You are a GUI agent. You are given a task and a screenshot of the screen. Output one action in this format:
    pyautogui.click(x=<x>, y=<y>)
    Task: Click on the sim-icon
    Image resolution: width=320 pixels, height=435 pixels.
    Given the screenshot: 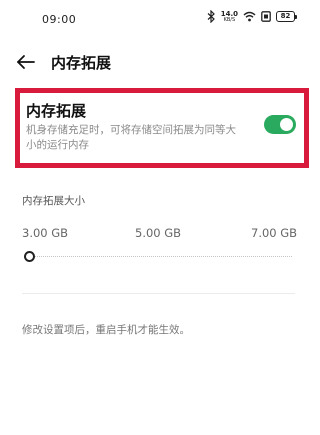 What is the action you would take?
    pyautogui.click(x=266, y=16)
    